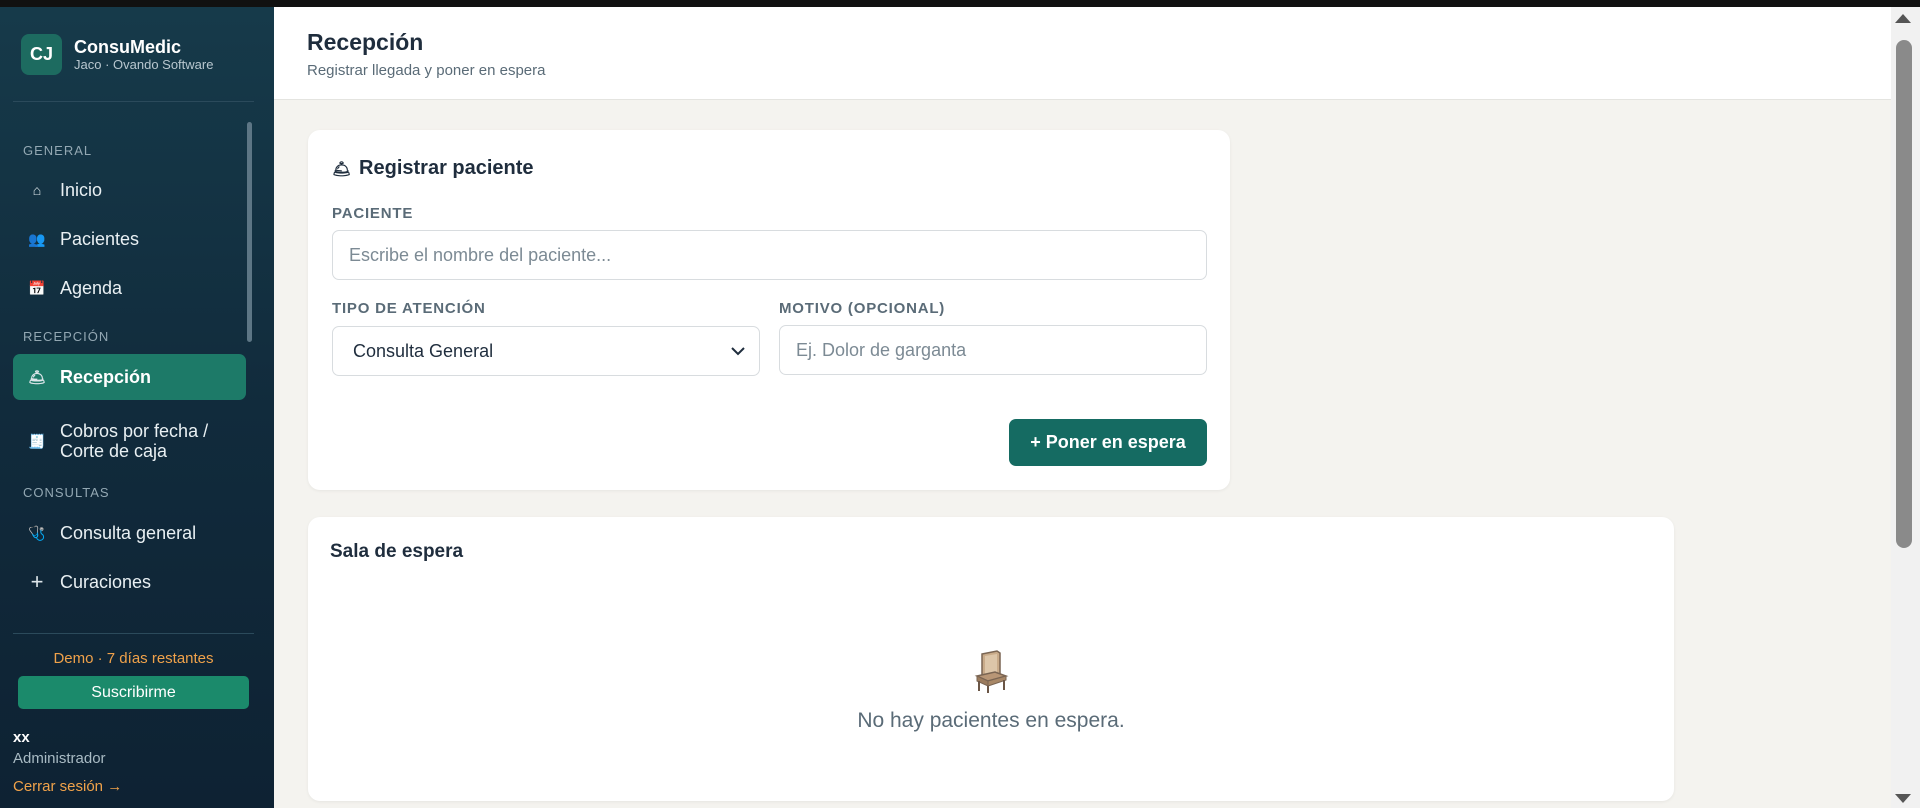 The image size is (1920, 808). I want to click on attention-type-select: Consulta General, so click(546, 351).